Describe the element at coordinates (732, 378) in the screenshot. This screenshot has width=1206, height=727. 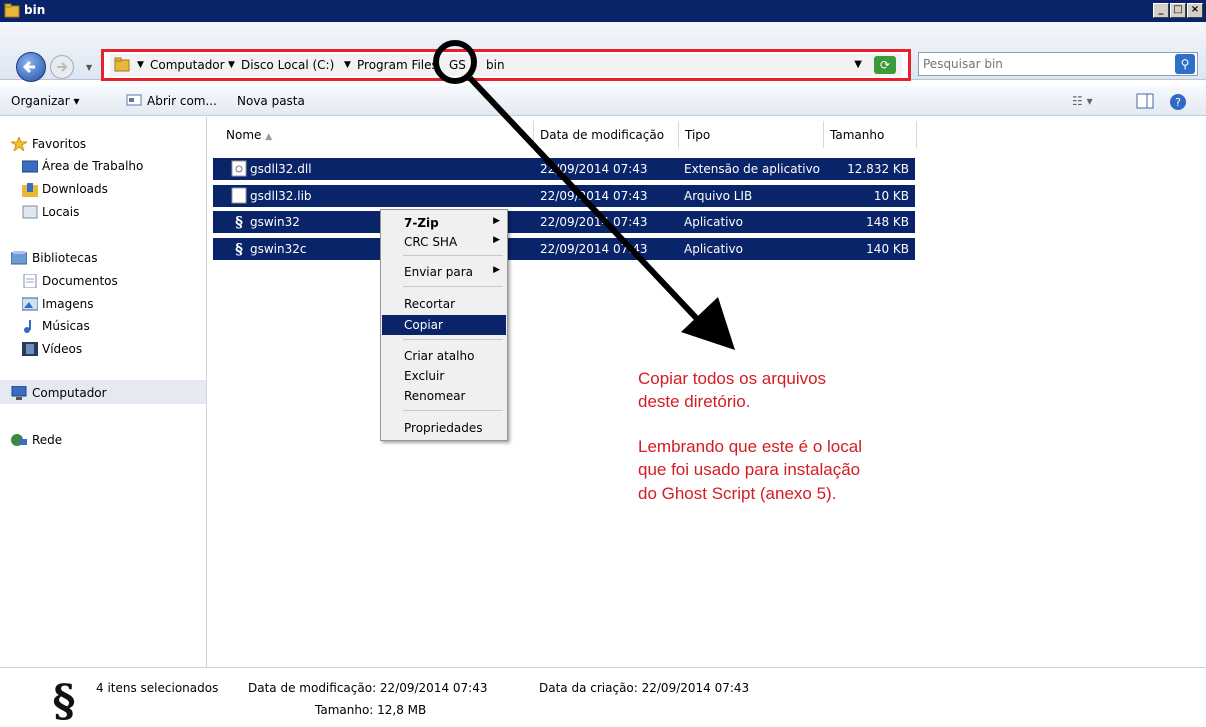
I see `annotation-line: Copiar todos os arquivos` at that location.